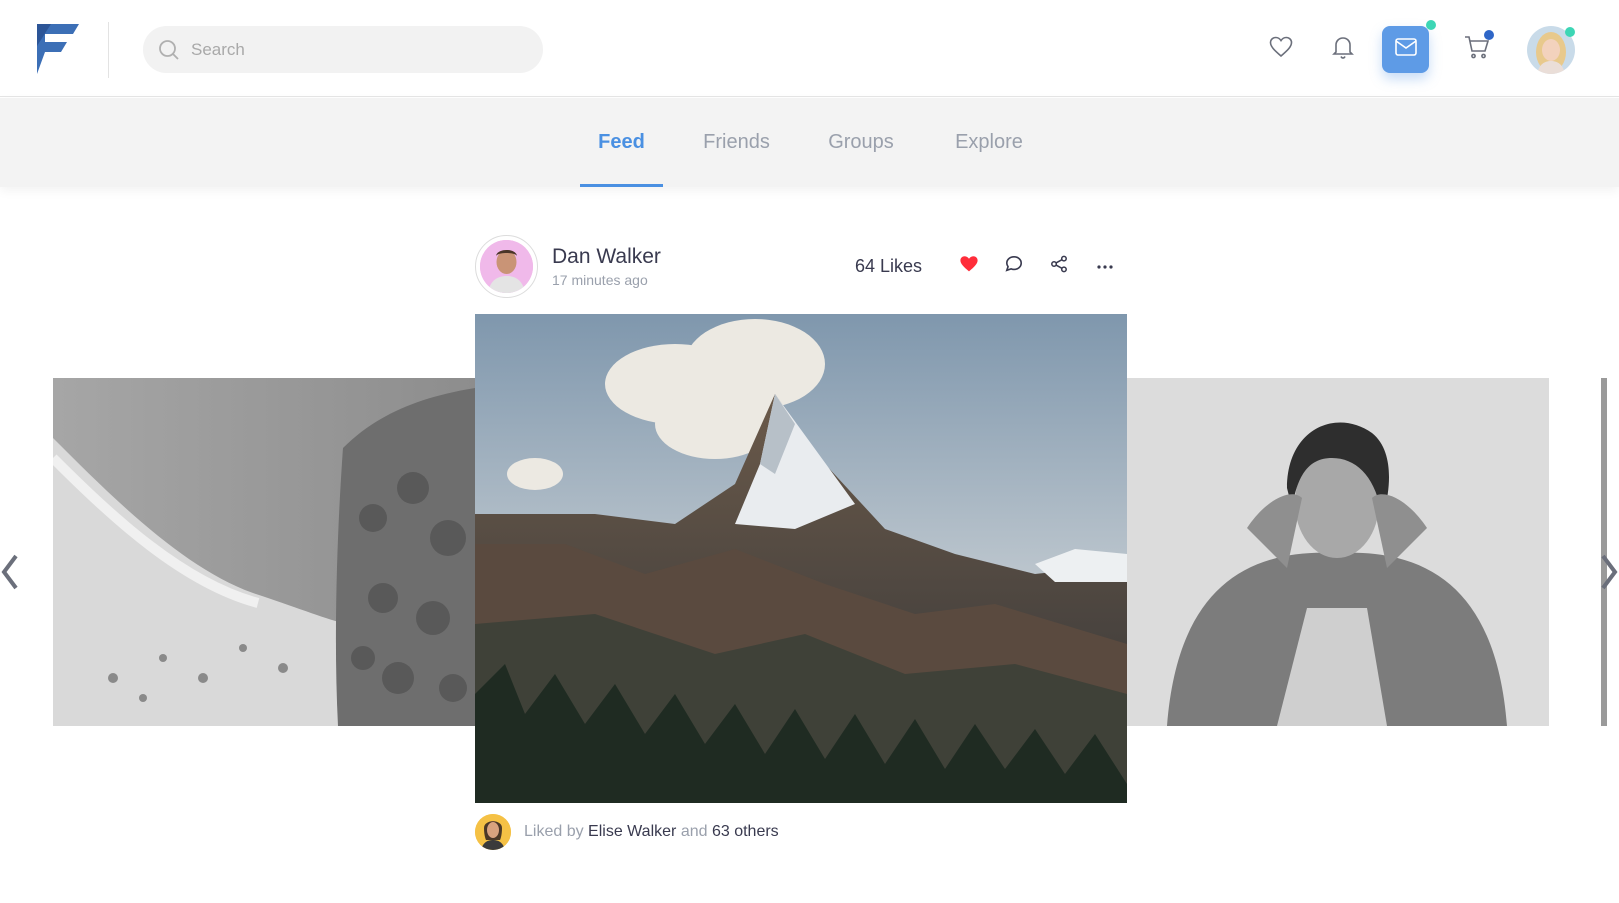 This screenshot has width=1619, height=903. I want to click on search-icon, so click(169, 52).